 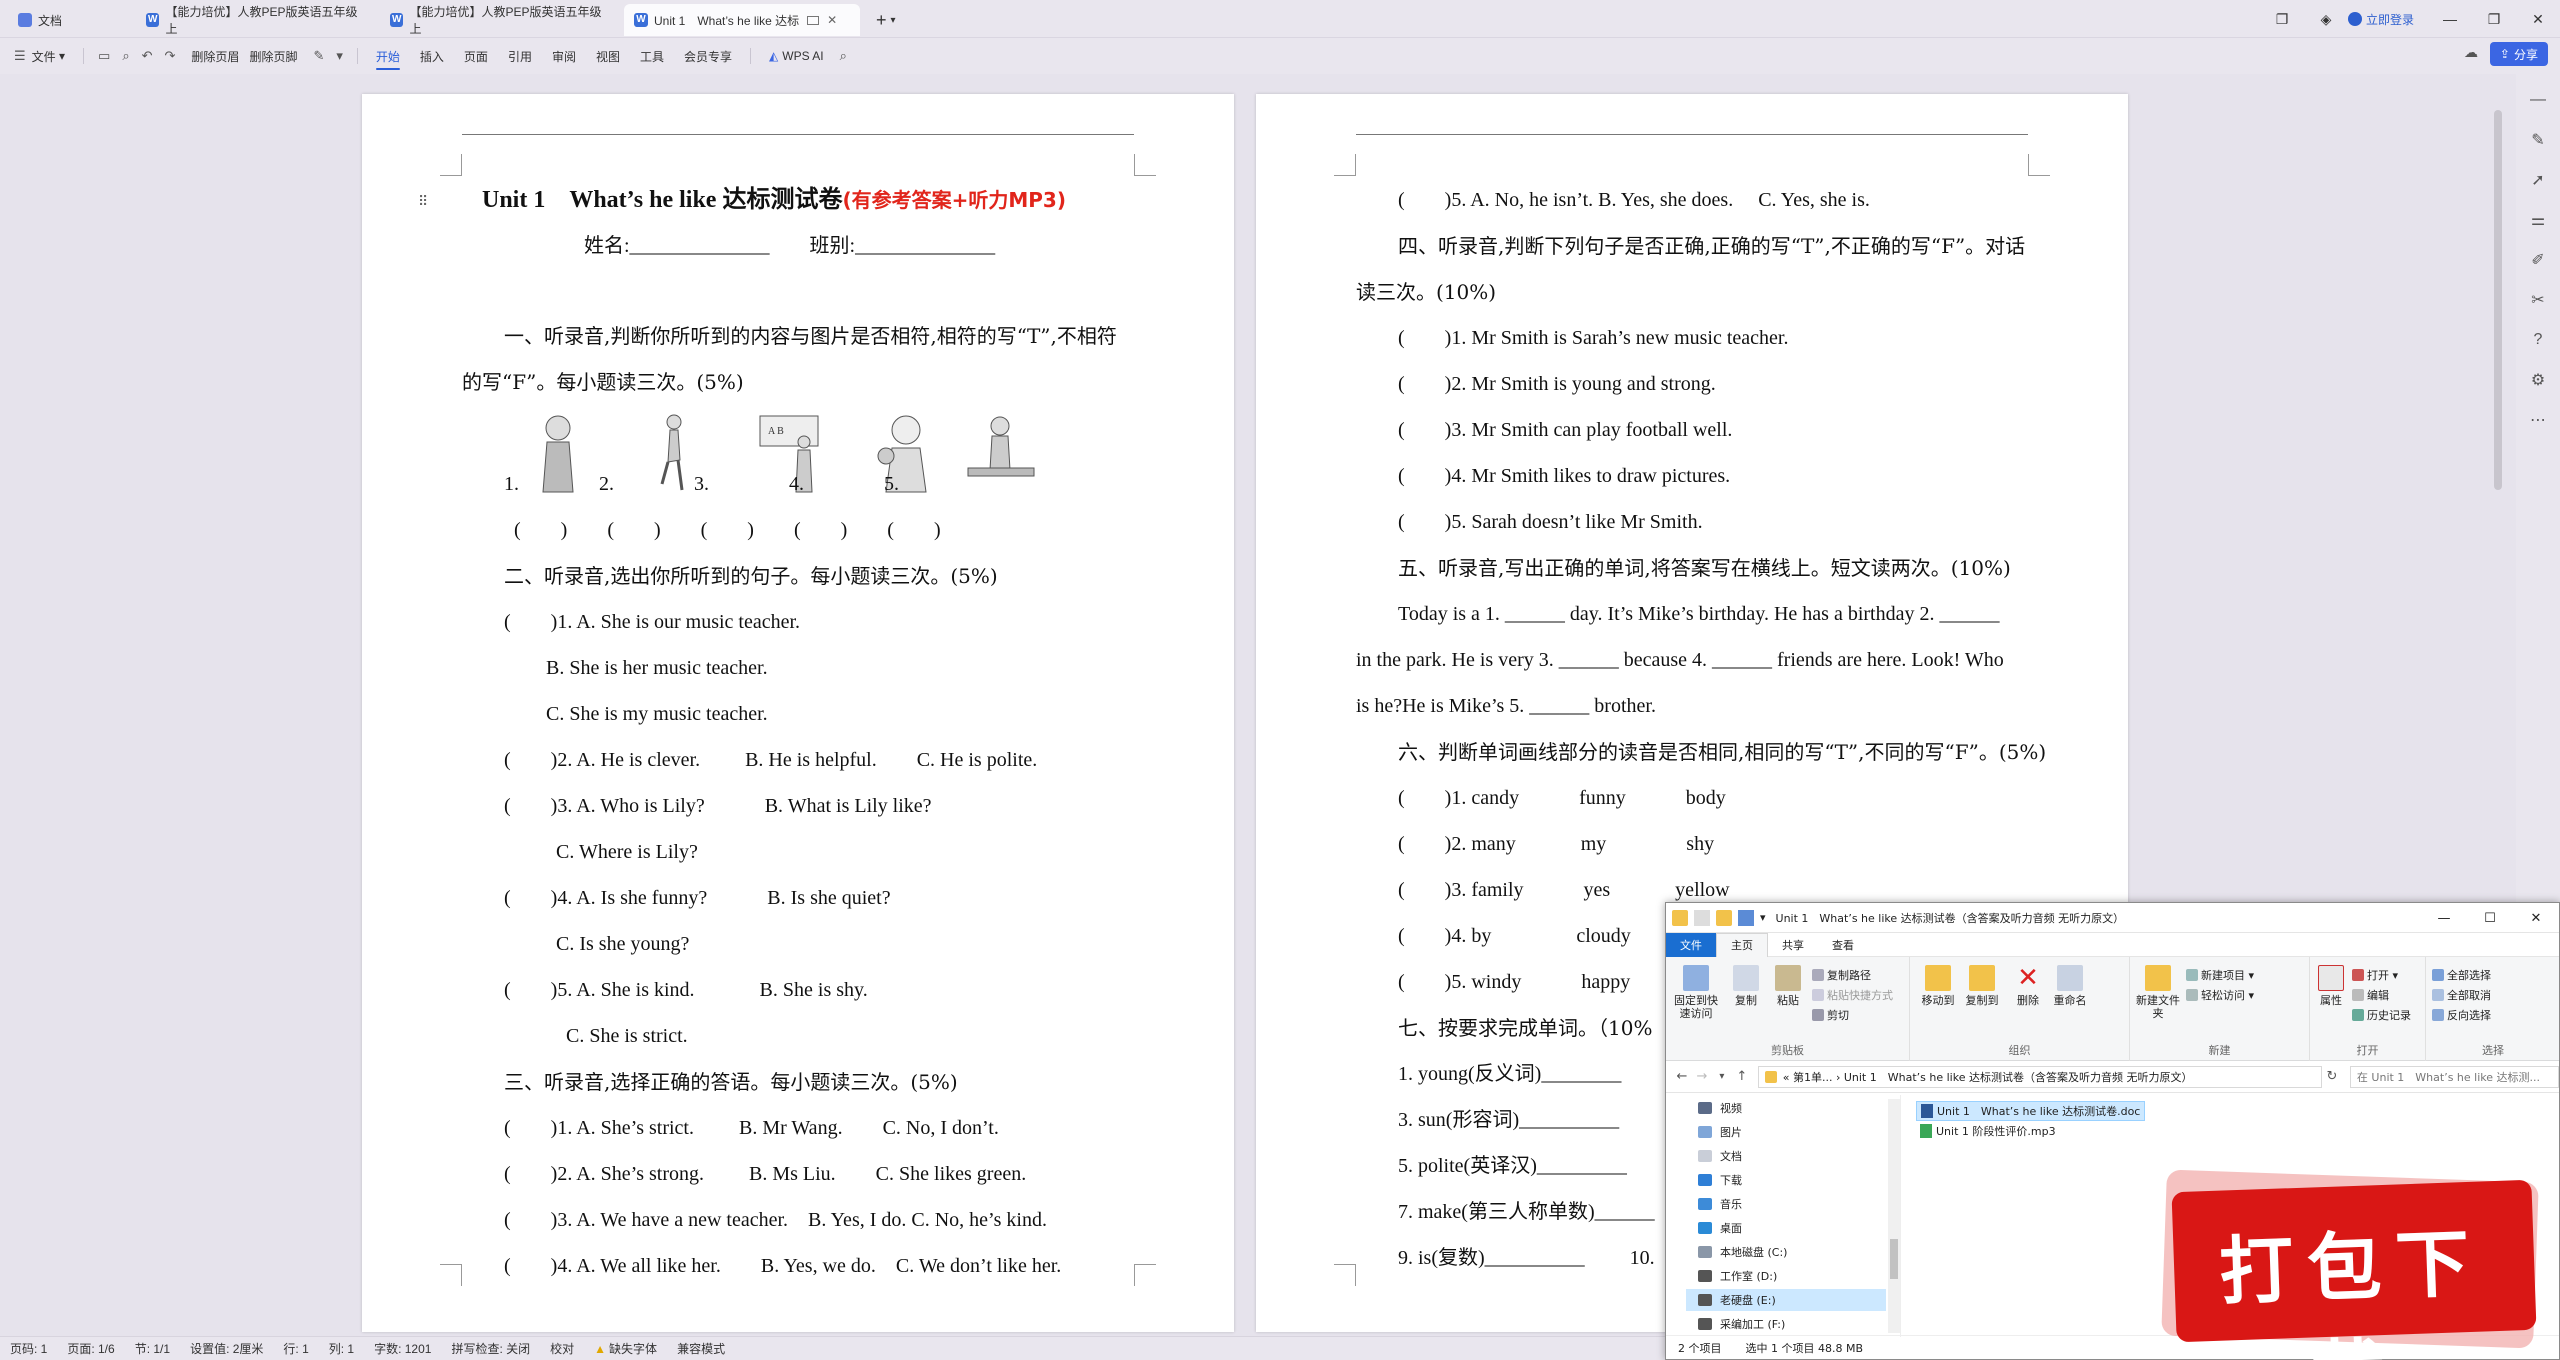 I want to click on tree-scrollbar, so click(x=1894, y=1216).